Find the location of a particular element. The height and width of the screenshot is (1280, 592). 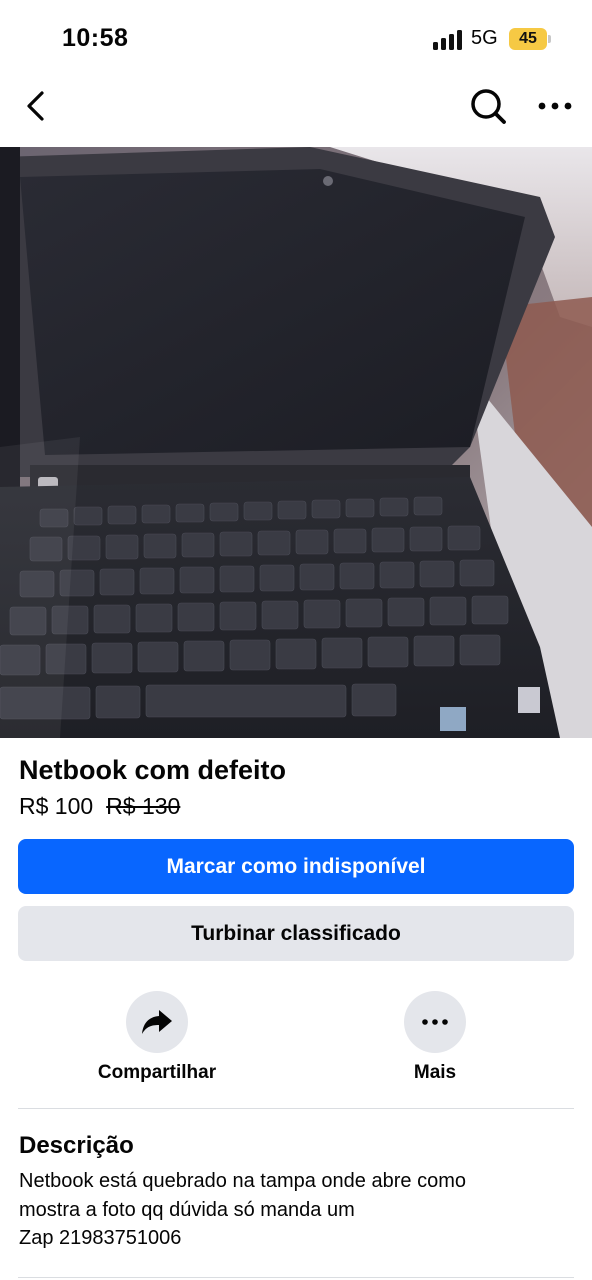

share-button is located at coordinates (157, 1022).